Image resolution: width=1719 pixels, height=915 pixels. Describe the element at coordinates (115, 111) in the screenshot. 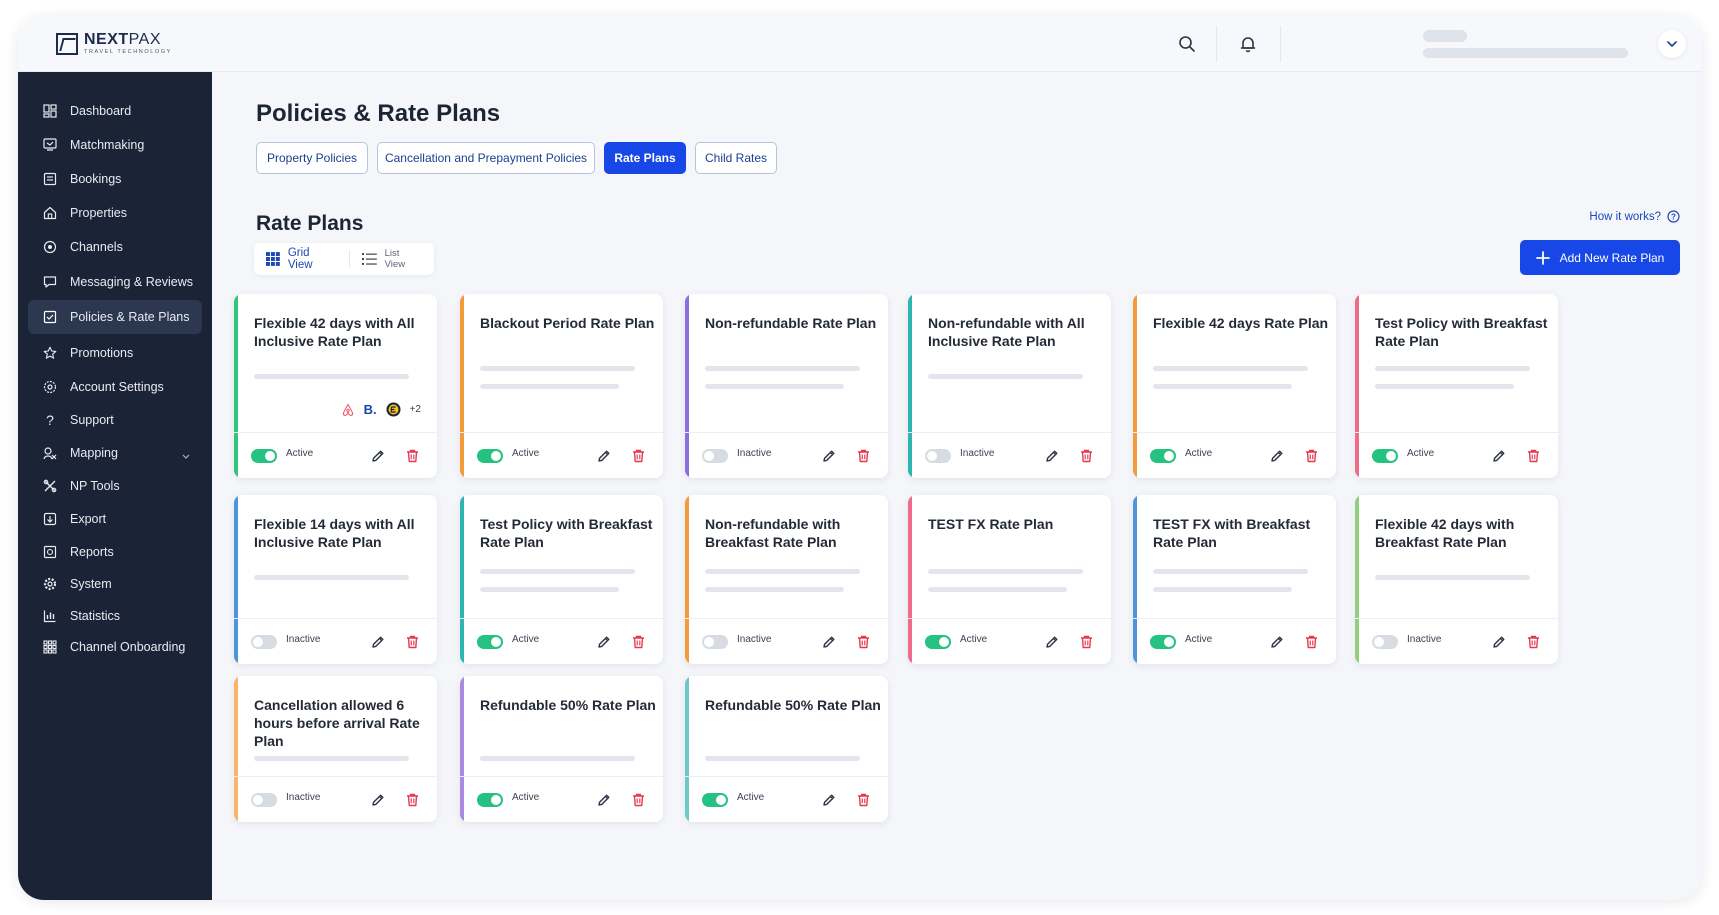

I see `sidebar-item-dashboard: Dashboard` at that location.